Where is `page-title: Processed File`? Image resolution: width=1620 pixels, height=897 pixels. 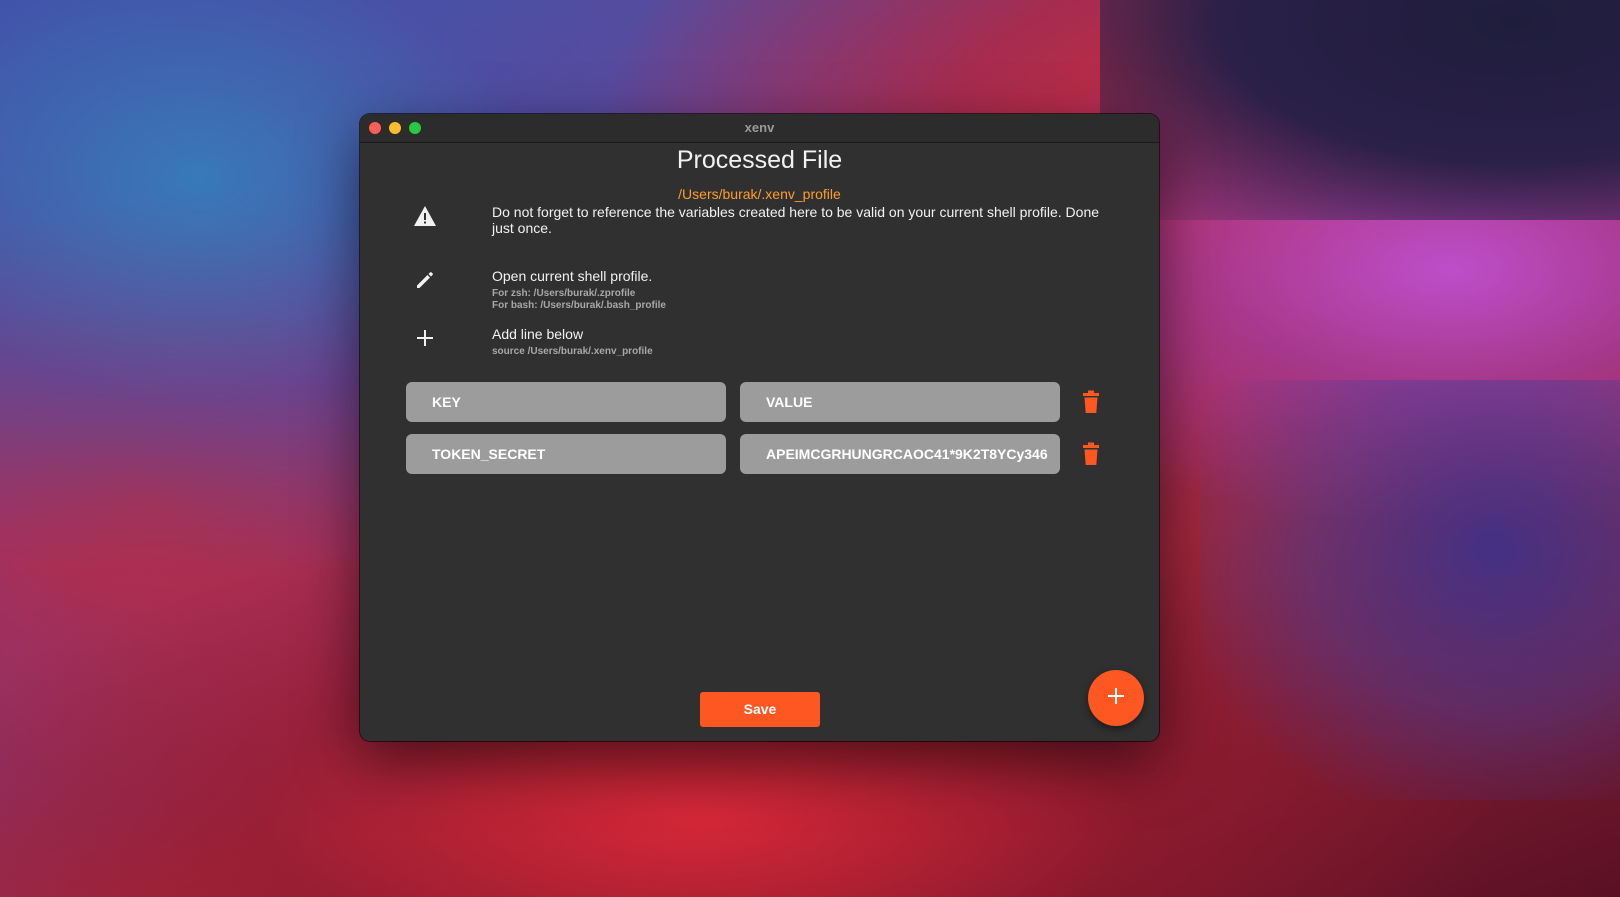 page-title: Processed File is located at coordinates (759, 160).